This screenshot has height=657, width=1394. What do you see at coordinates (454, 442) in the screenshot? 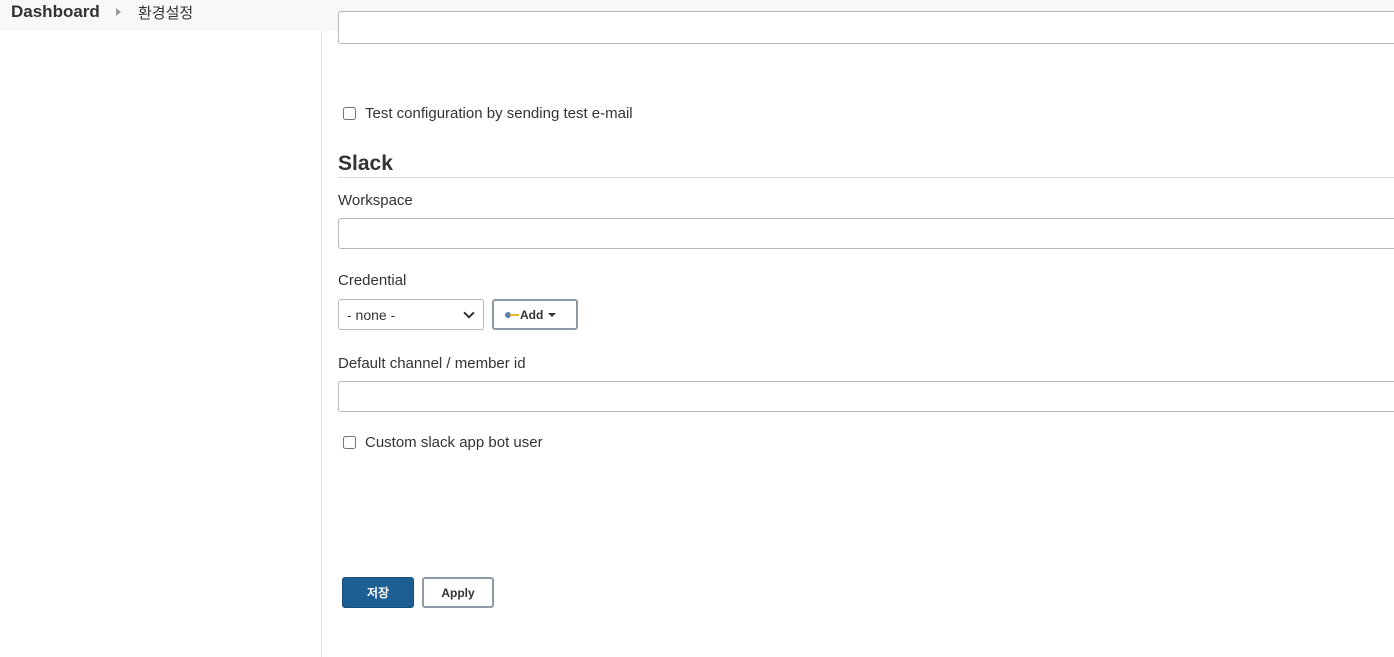
I see `custom-bot-checkbox-label: Custom slack app bot user` at bounding box center [454, 442].